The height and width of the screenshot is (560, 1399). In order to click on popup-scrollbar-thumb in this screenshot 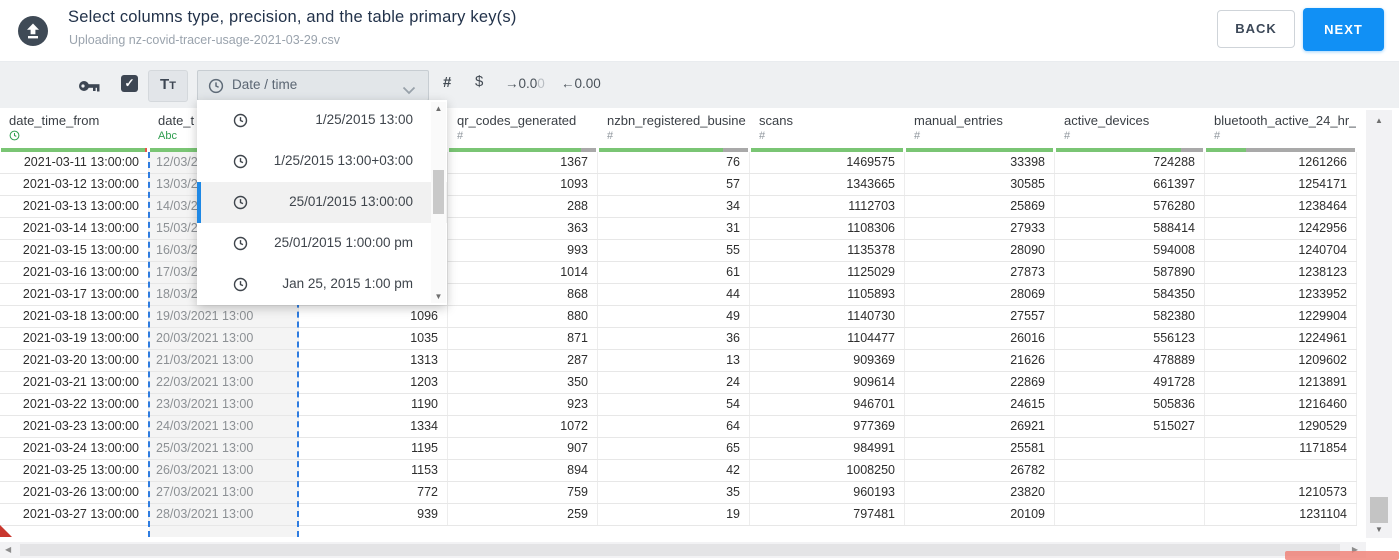, I will do `click(438, 192)`.